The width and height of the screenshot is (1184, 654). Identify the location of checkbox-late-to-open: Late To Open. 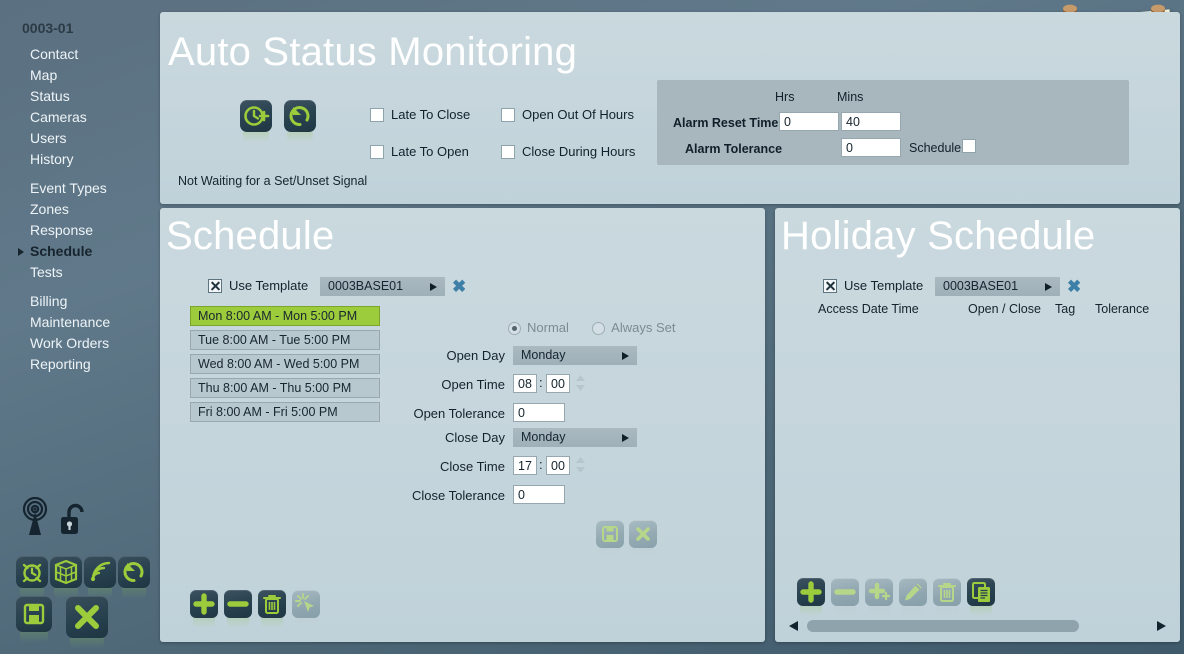
(419, 151).